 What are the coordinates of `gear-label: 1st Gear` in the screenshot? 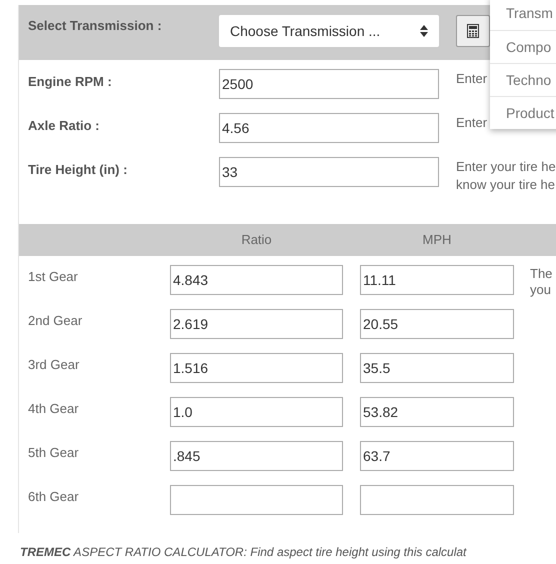 It's located at (53, 277).